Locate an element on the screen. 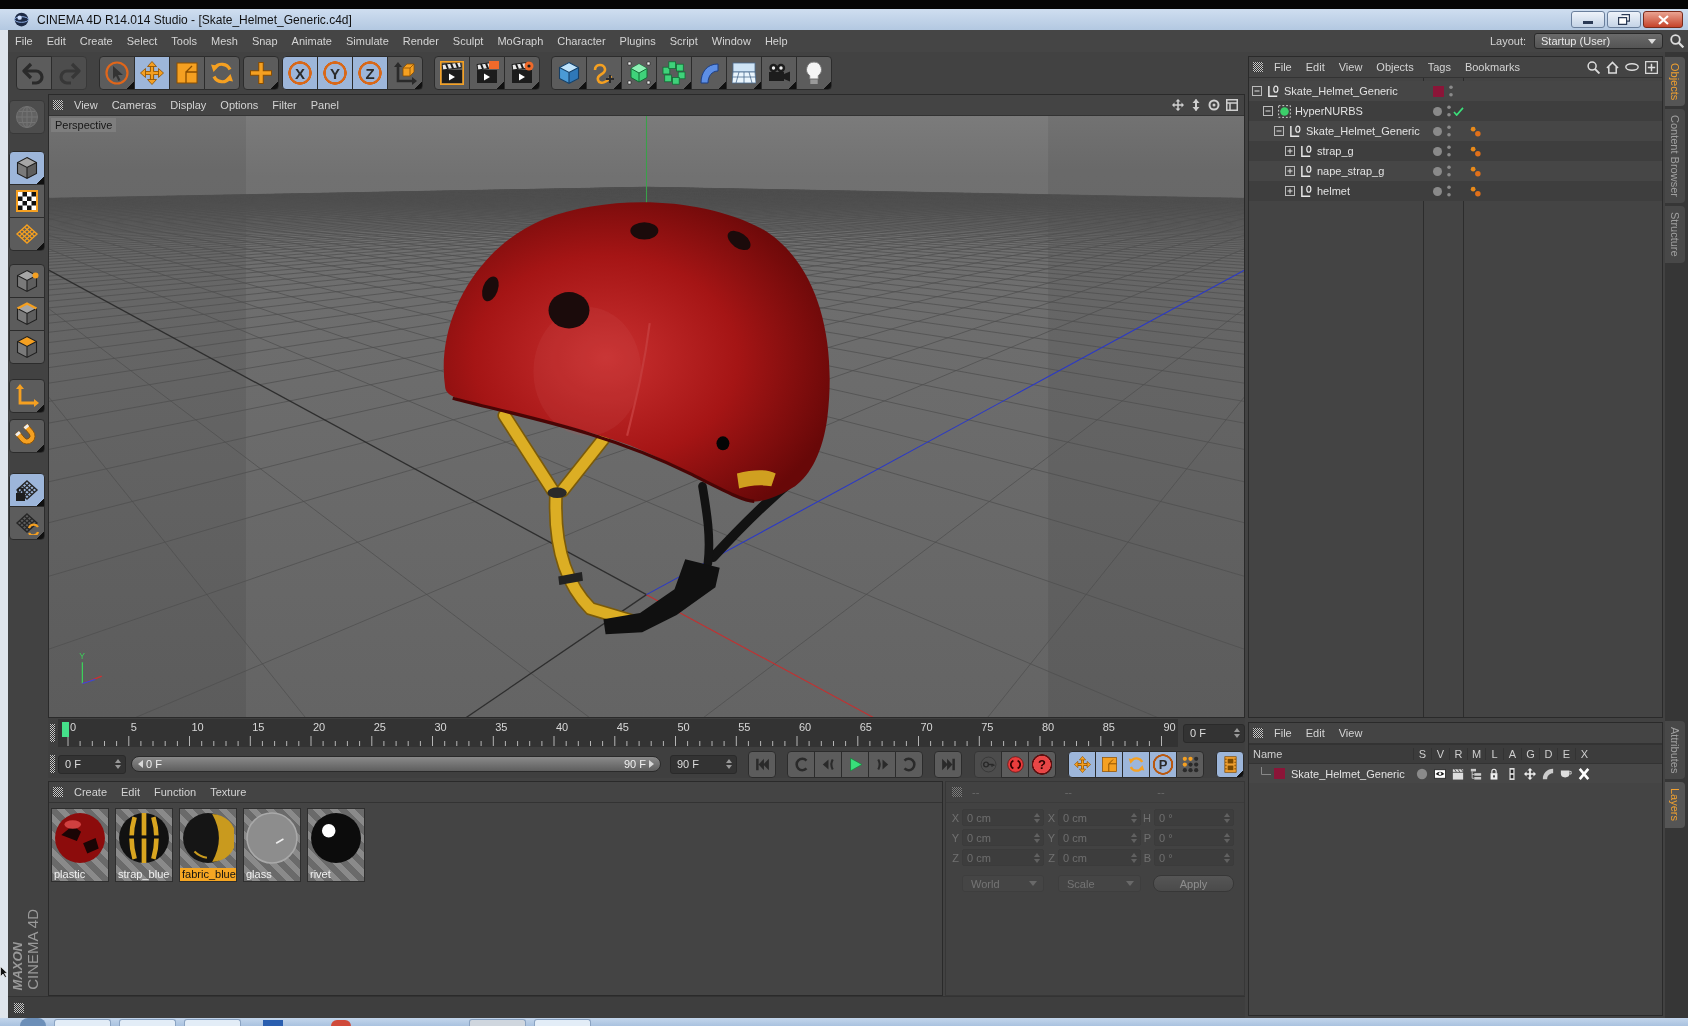  move-arrows-icon is located at coordinates (1178, 105).